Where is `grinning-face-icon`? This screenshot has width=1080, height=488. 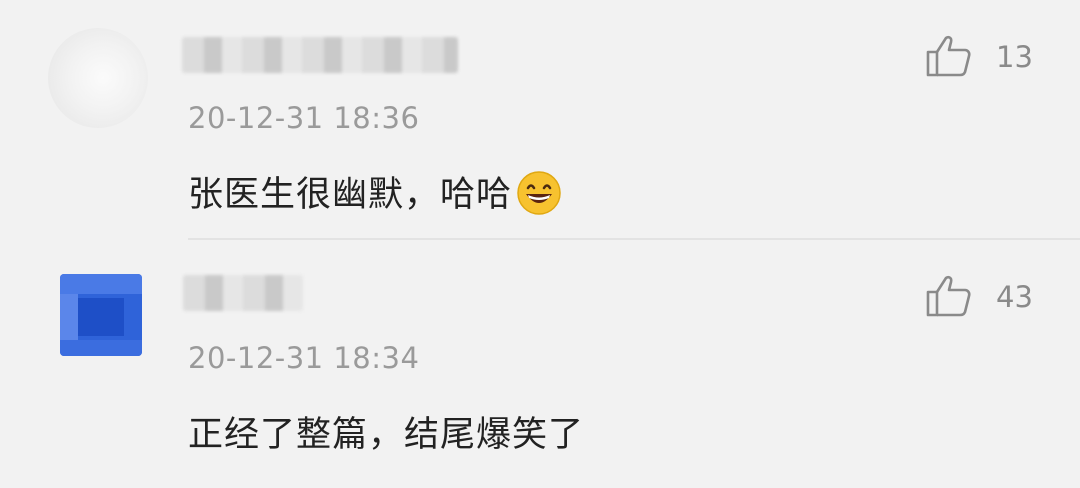 grinning-face-icon is located at coordinates (539, 193).